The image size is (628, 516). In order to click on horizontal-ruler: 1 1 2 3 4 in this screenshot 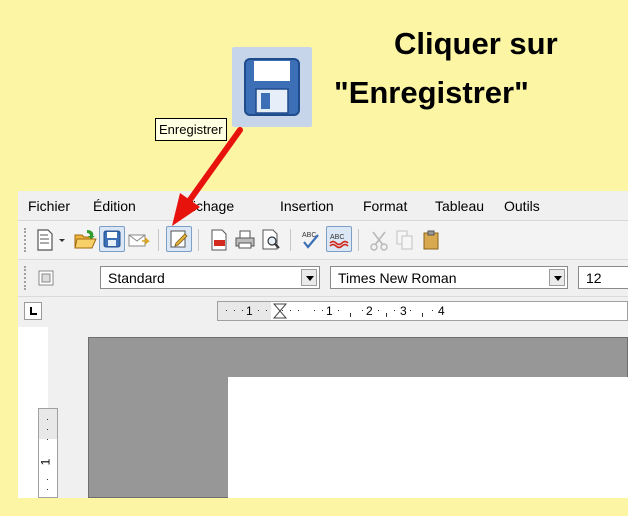, I will do `click(422, 311)`.